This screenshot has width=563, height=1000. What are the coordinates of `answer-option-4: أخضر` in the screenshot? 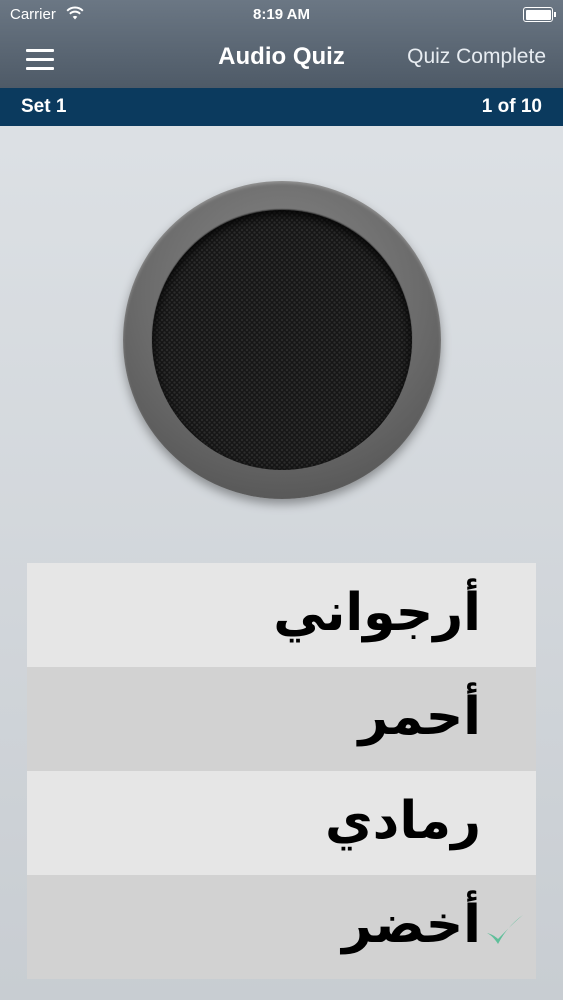 It's located at (281, 927).